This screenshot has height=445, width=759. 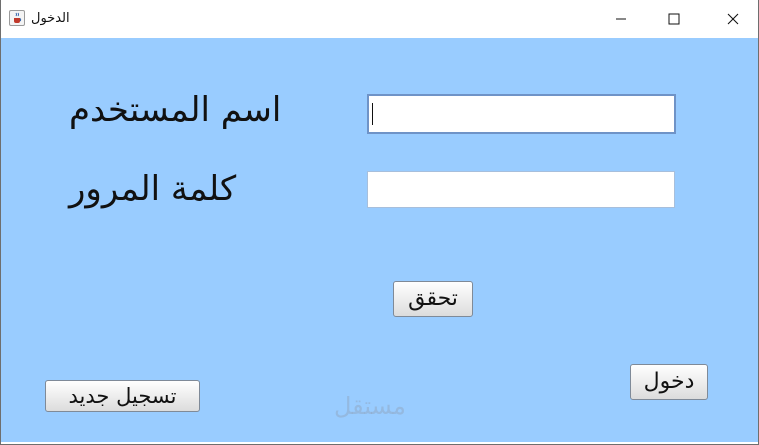 I want to click on username-field, so click(x=521, y=114).